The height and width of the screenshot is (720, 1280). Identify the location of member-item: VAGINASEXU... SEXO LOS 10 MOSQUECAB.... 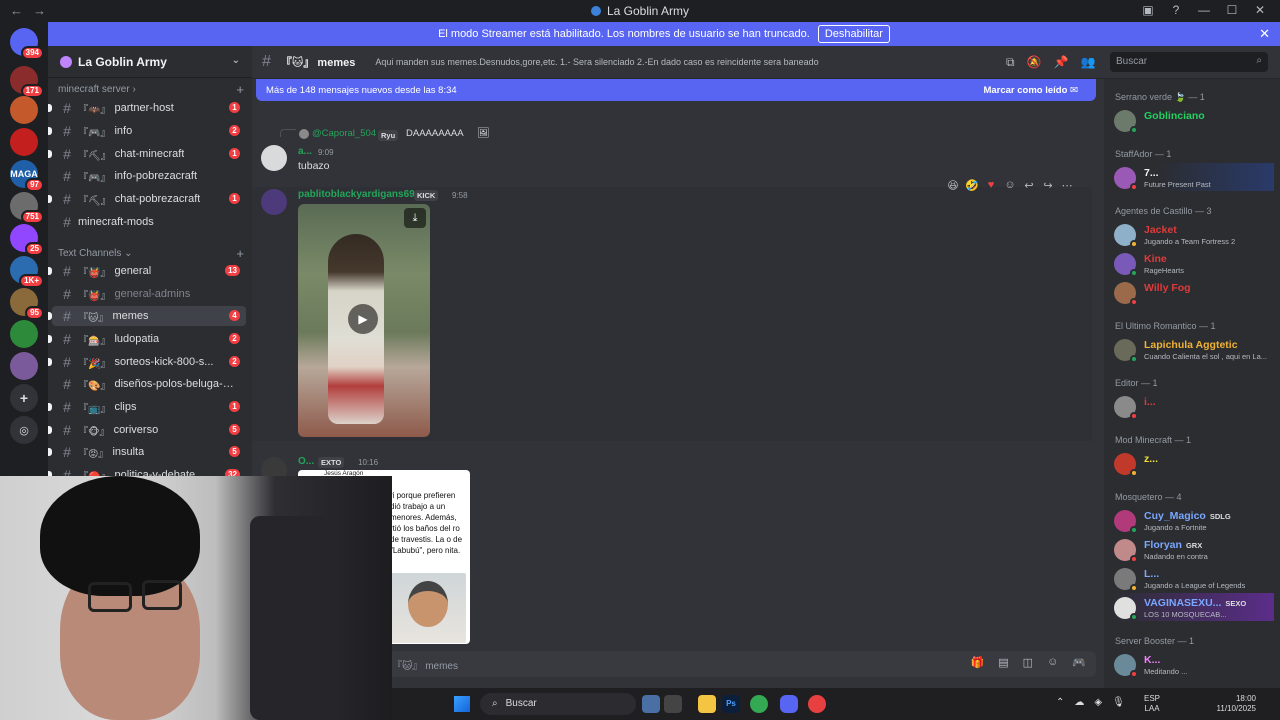
(1192, 607).